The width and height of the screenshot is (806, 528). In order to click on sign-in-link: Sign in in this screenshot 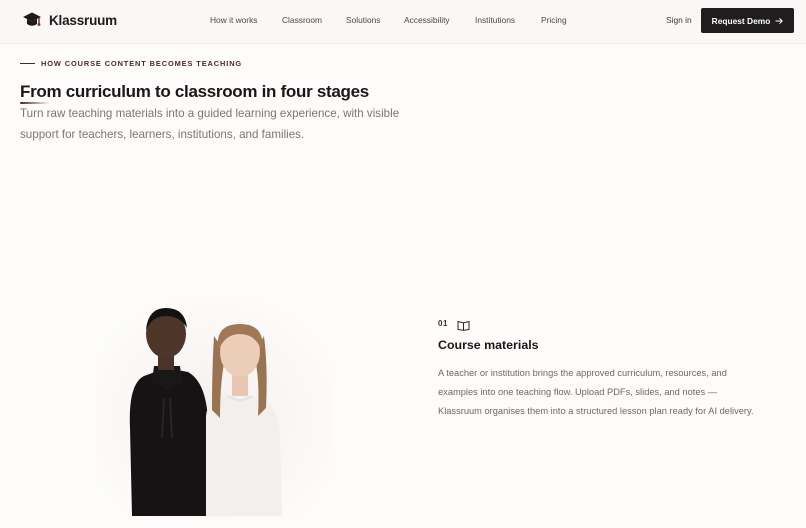, I will do `click(679, 20)`.